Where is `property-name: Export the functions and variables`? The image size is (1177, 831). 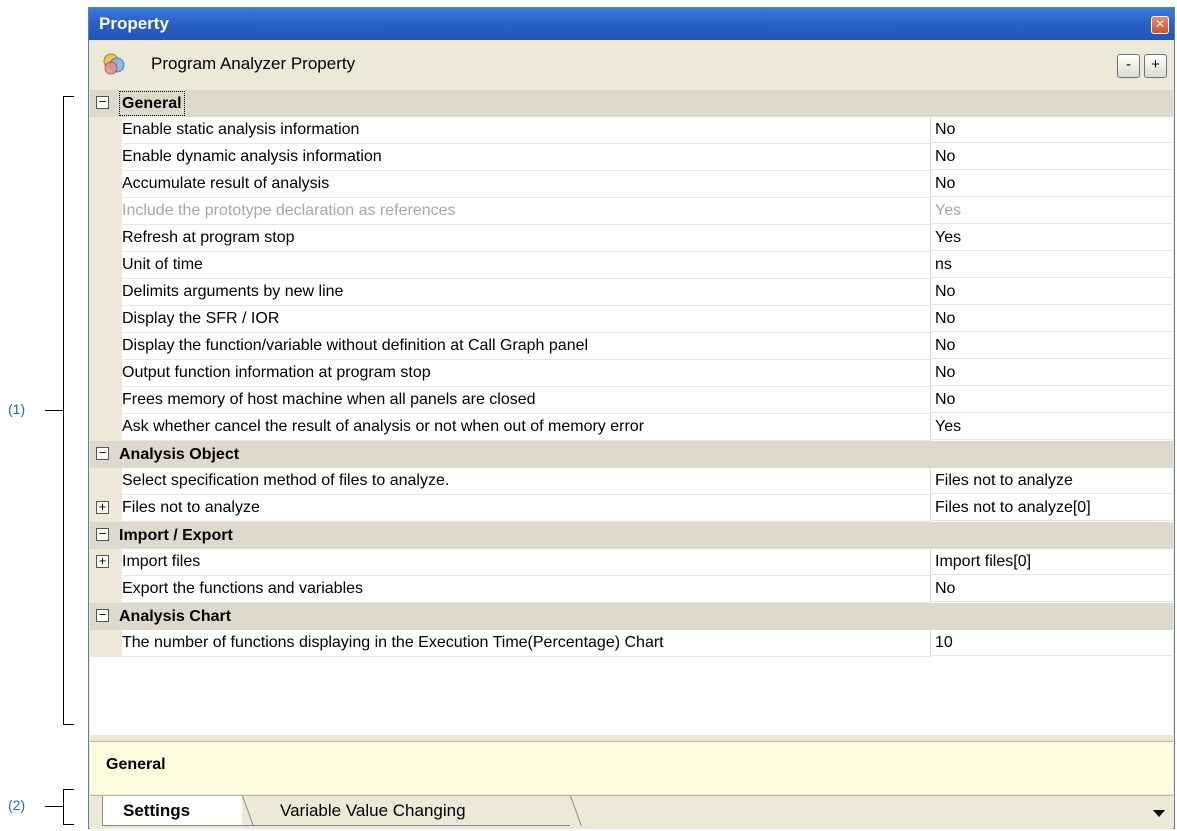 property-name: Export the functions and variables is located at coordinates (526, 589).